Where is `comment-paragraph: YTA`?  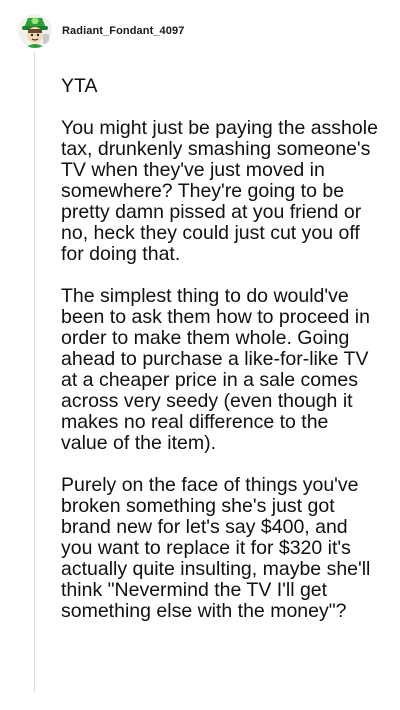
comment-paragraph: YTA is located at coordinates (79, 86).